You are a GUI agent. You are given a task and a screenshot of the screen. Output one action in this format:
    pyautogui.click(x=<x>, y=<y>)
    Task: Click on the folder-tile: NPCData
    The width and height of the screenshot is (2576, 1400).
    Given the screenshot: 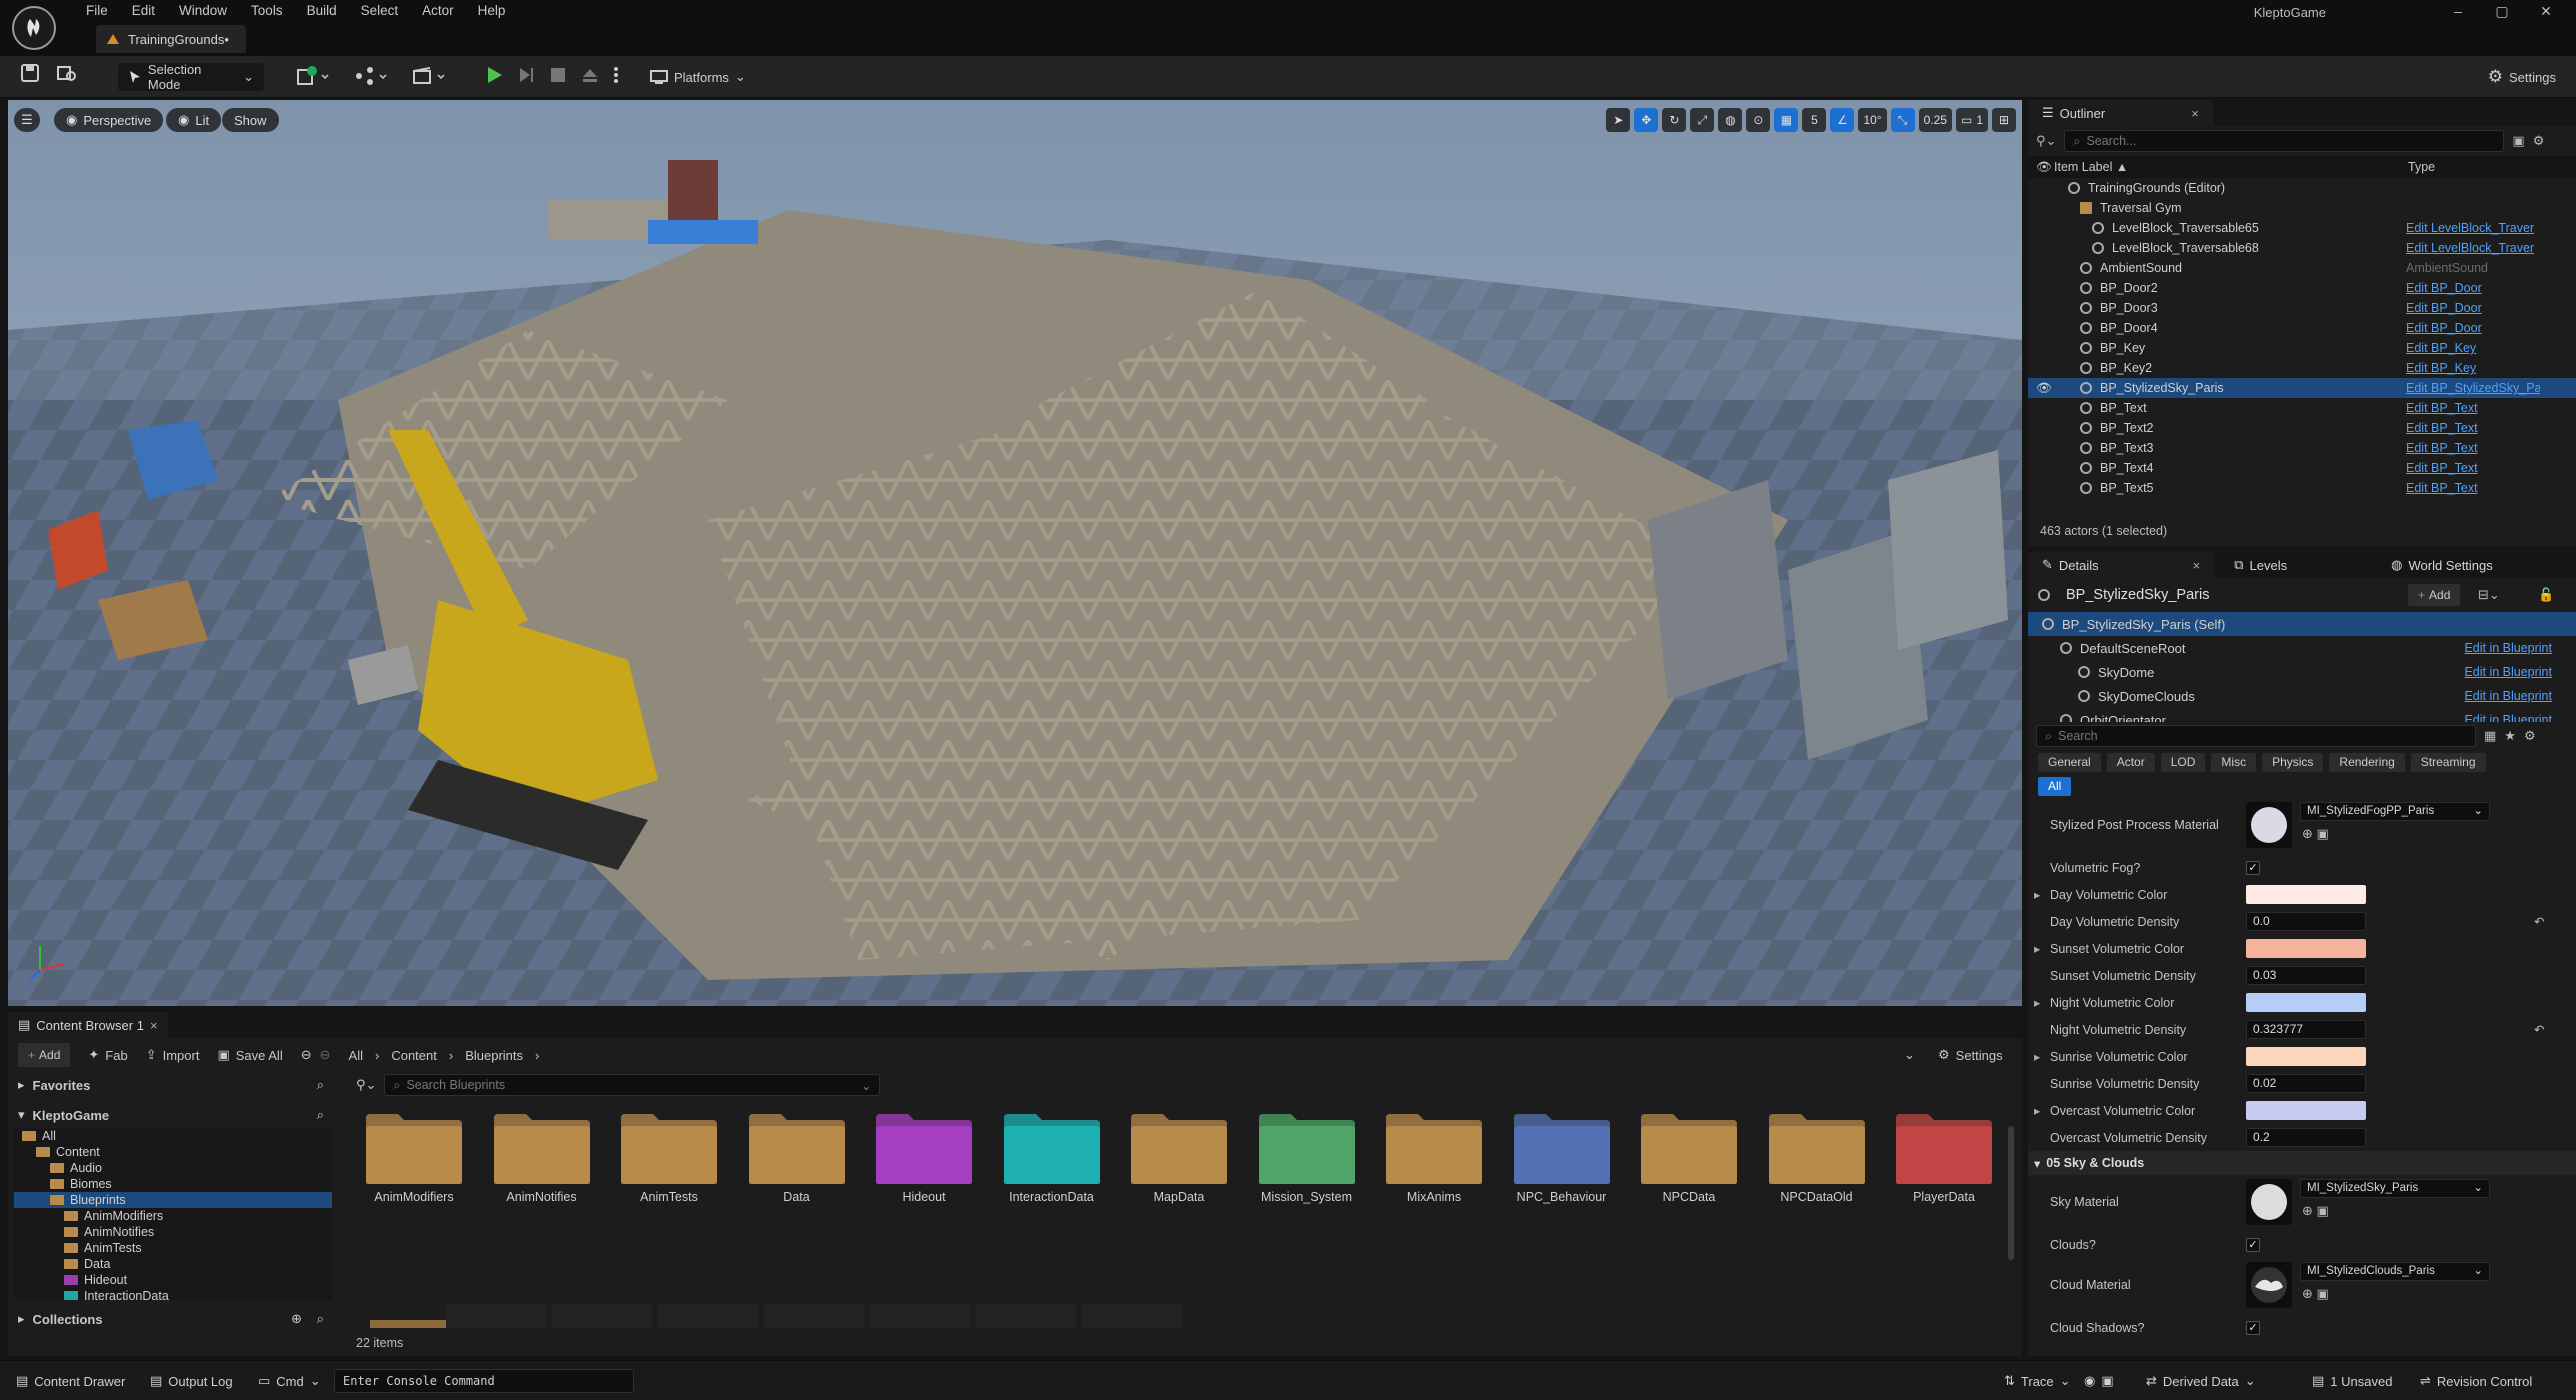 What is the action you would take?
    pyautogui.click(x=1689, y=1170)
    